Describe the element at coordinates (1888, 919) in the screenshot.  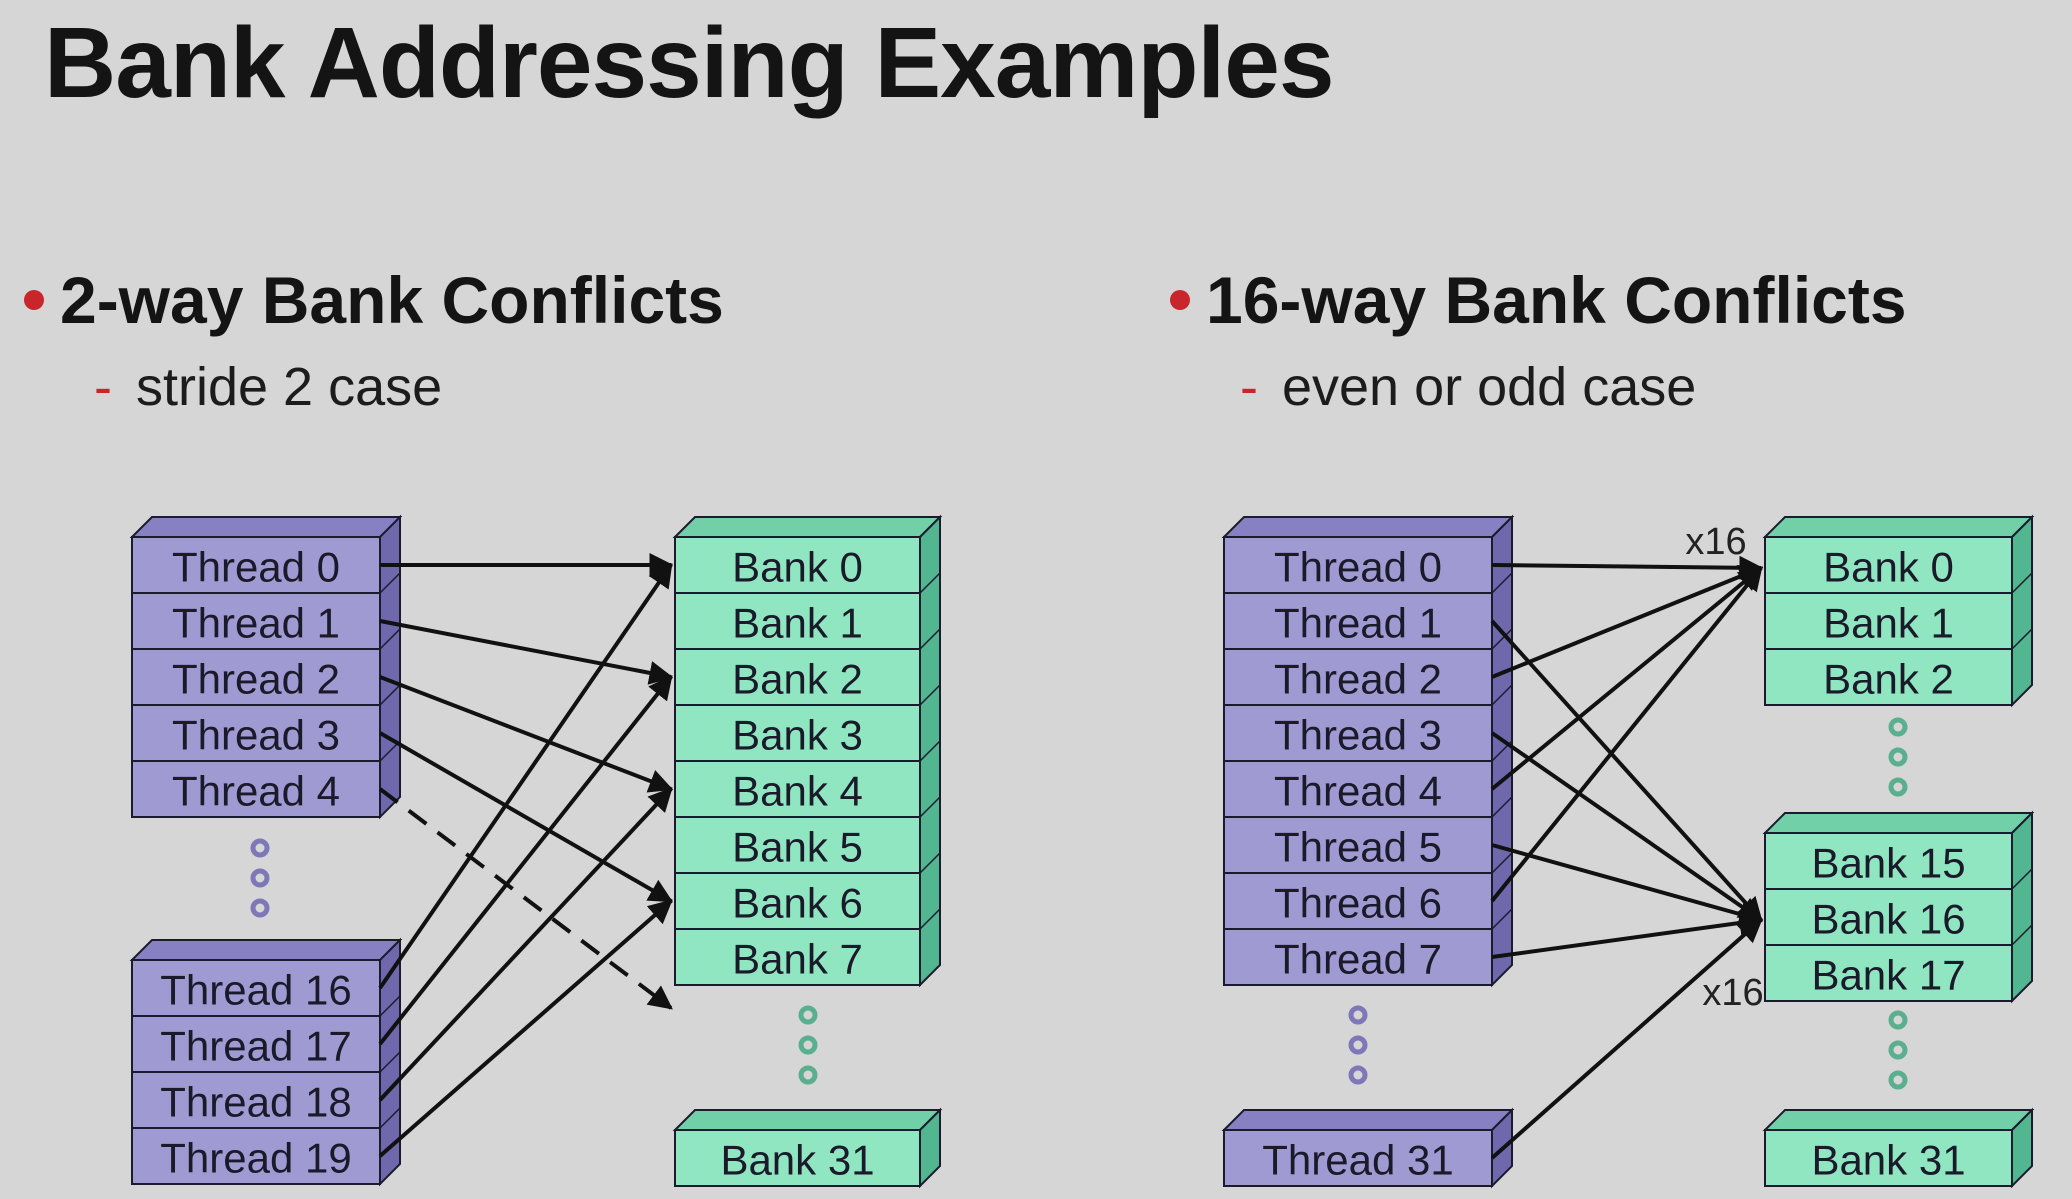
I see `right-bank-mid-label-bank-16: Bank 16` at that location.